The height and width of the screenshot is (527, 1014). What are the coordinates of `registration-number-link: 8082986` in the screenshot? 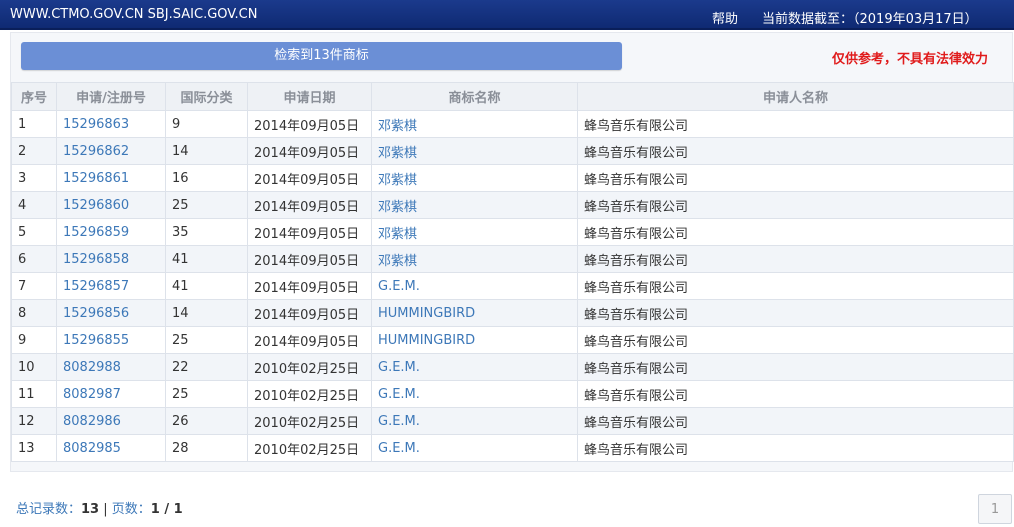 It's located at (111, 421).